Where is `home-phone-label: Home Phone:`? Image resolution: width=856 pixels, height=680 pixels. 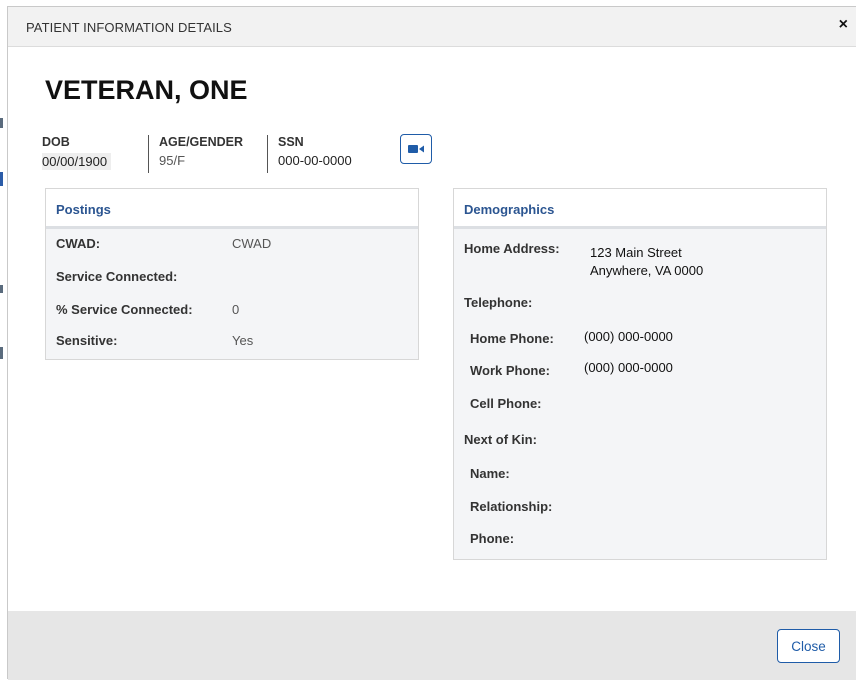 home-phone-label: Home Phone: is located at coordinates (512, 338).